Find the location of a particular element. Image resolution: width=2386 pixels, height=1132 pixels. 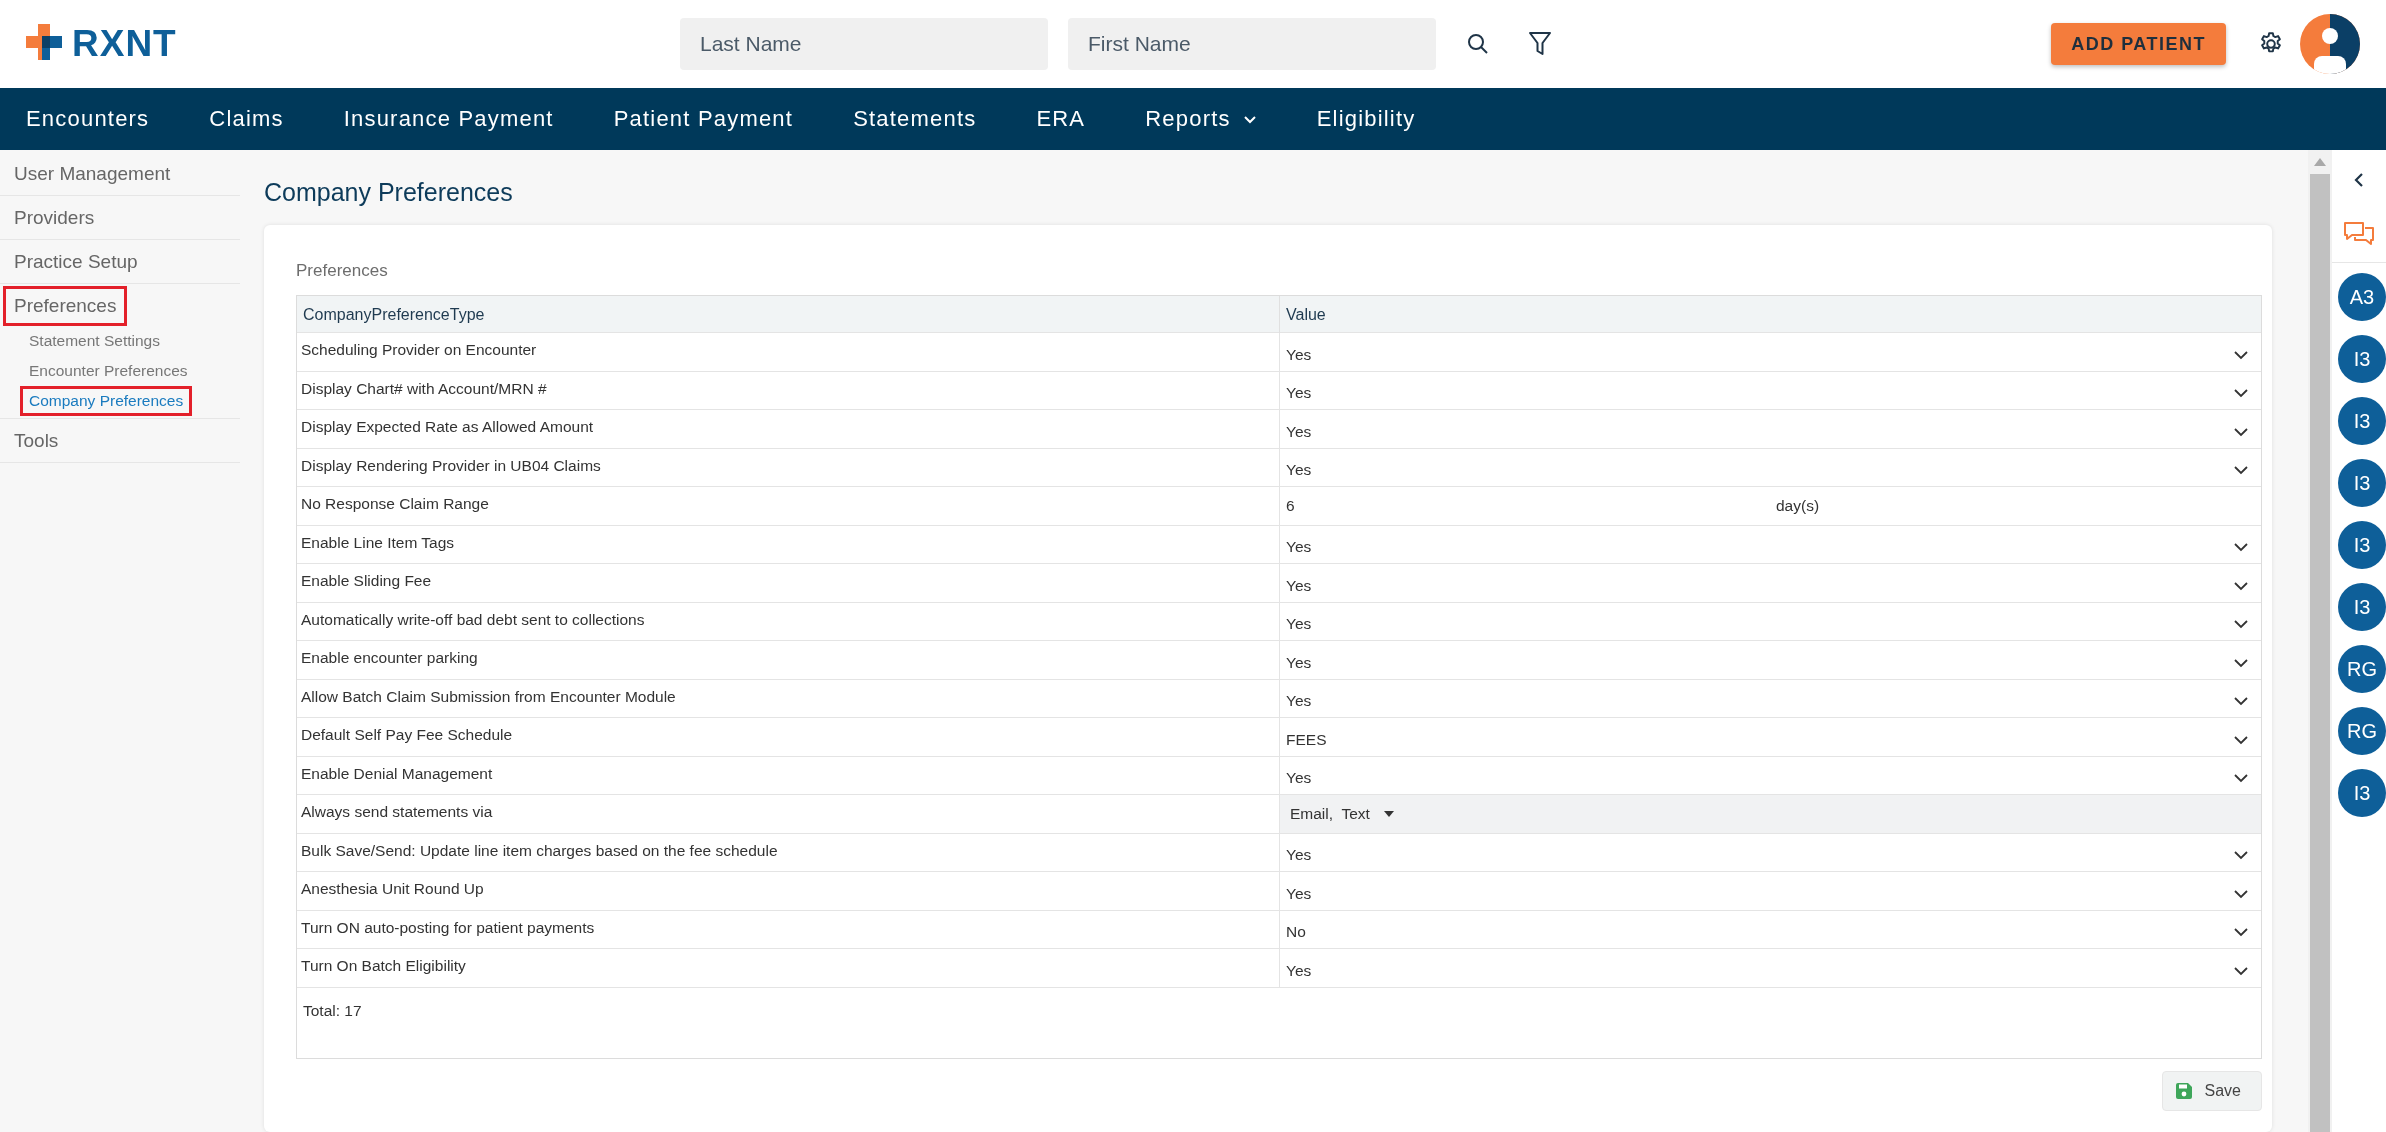

sidebar-subitem: Statement Settings is located at coordinates (94, 341).